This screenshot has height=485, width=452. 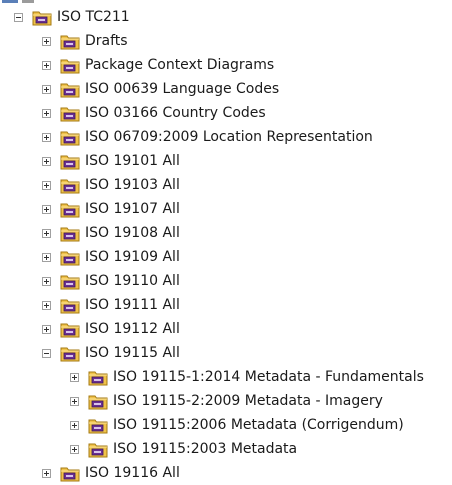 I want to click on tree-node-label: ISO 19116 All, so click(x=132, y=473).